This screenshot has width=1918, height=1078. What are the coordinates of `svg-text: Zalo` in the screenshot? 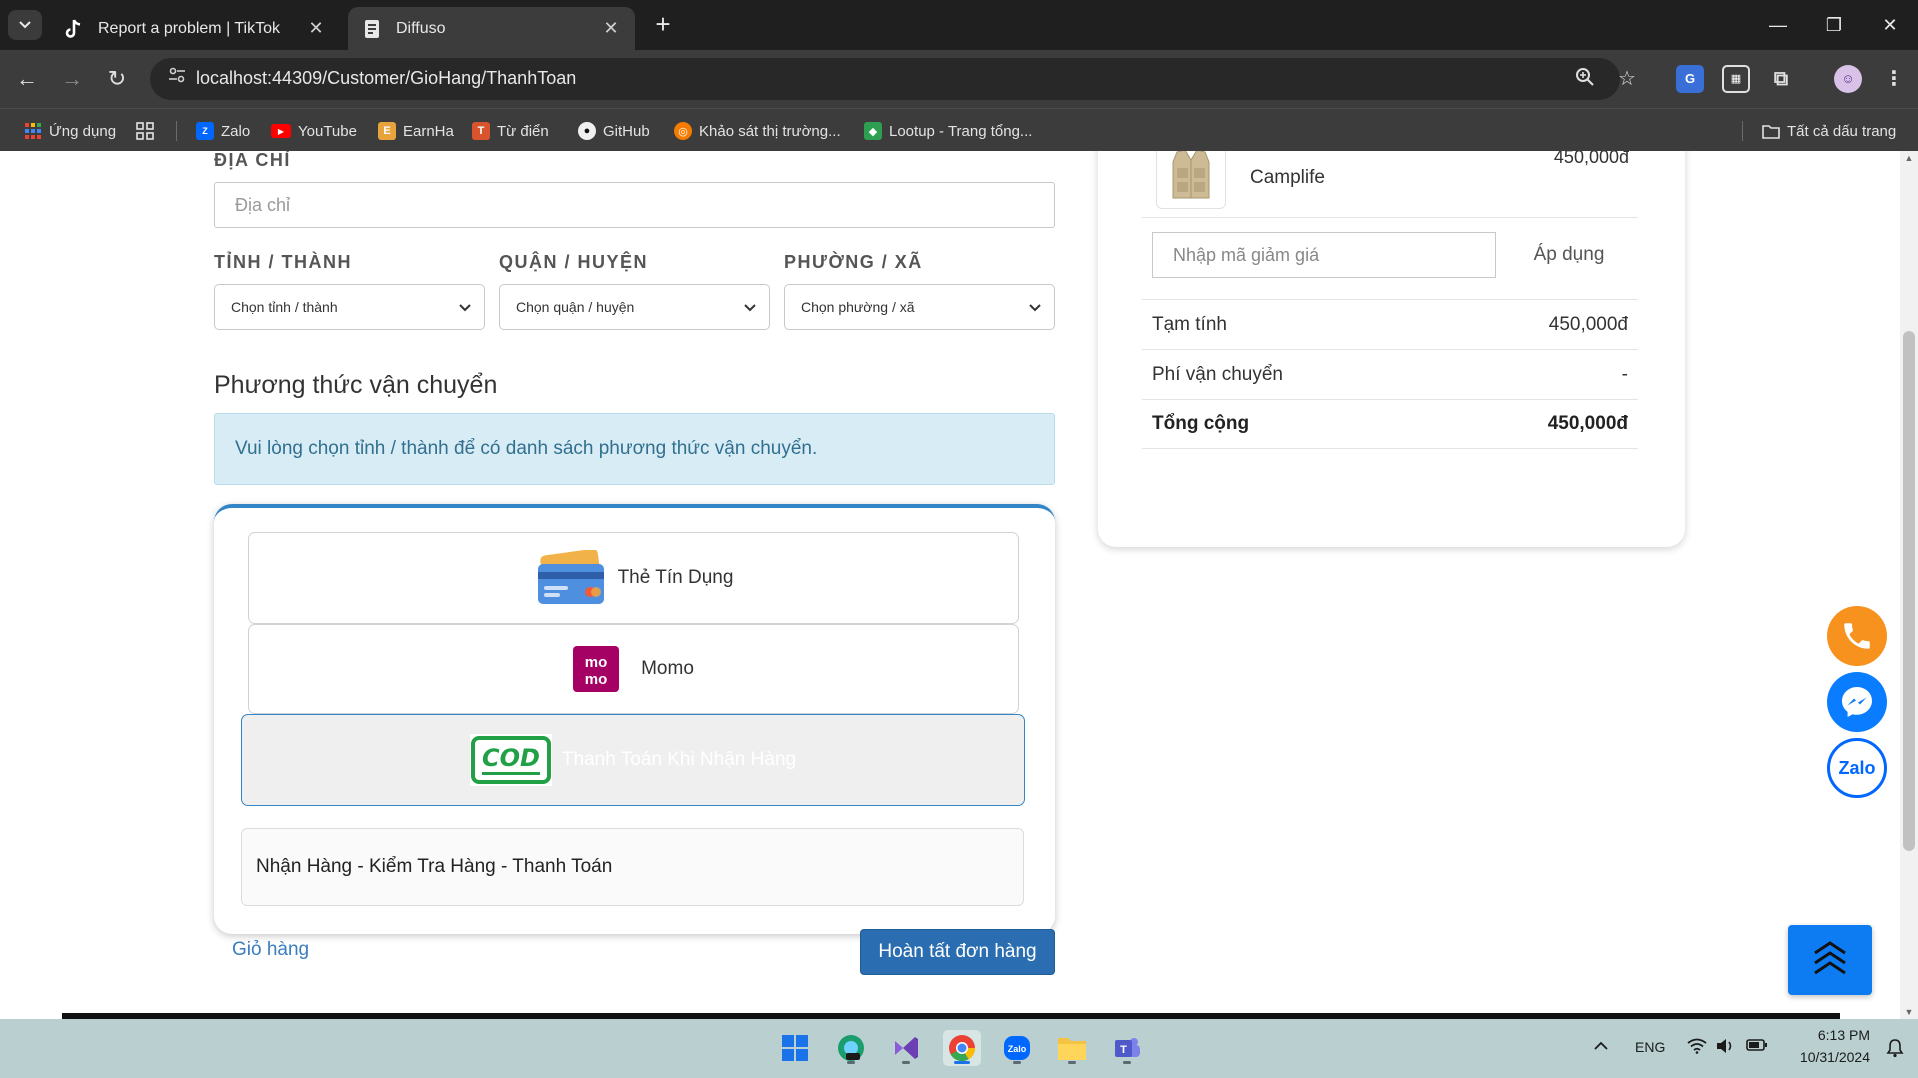 It's located at (1017, 1049).